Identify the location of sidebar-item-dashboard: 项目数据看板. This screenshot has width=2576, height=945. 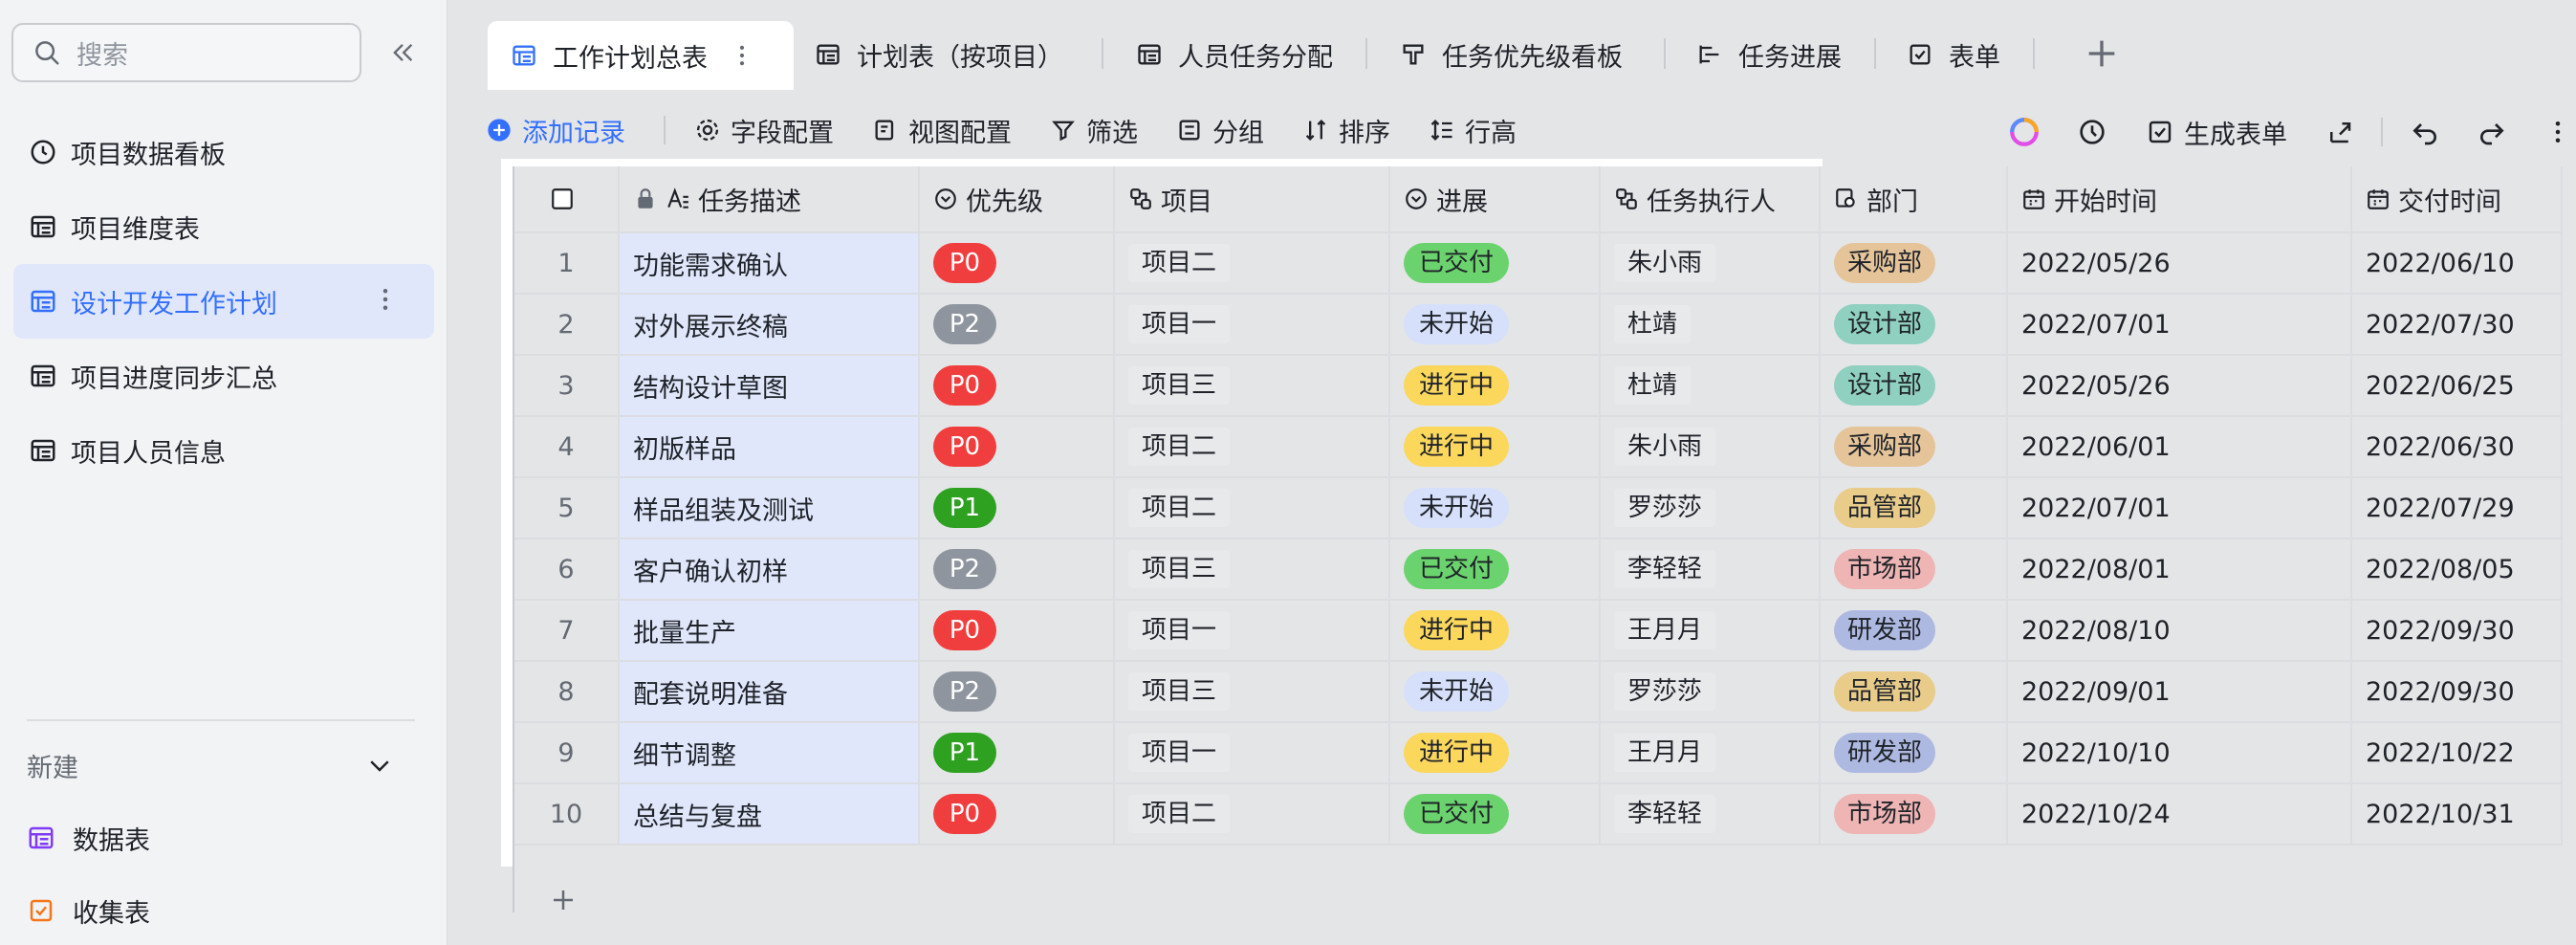
(223, 152).